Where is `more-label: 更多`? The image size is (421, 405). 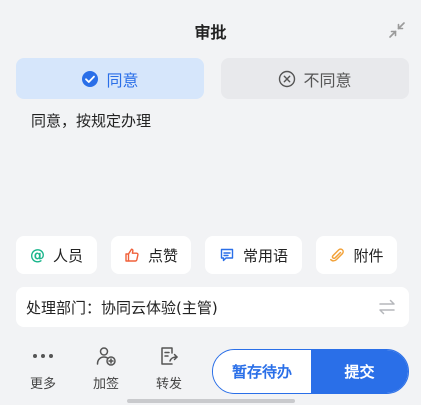
more-label: 更多 is located at coordinates (42, 384).